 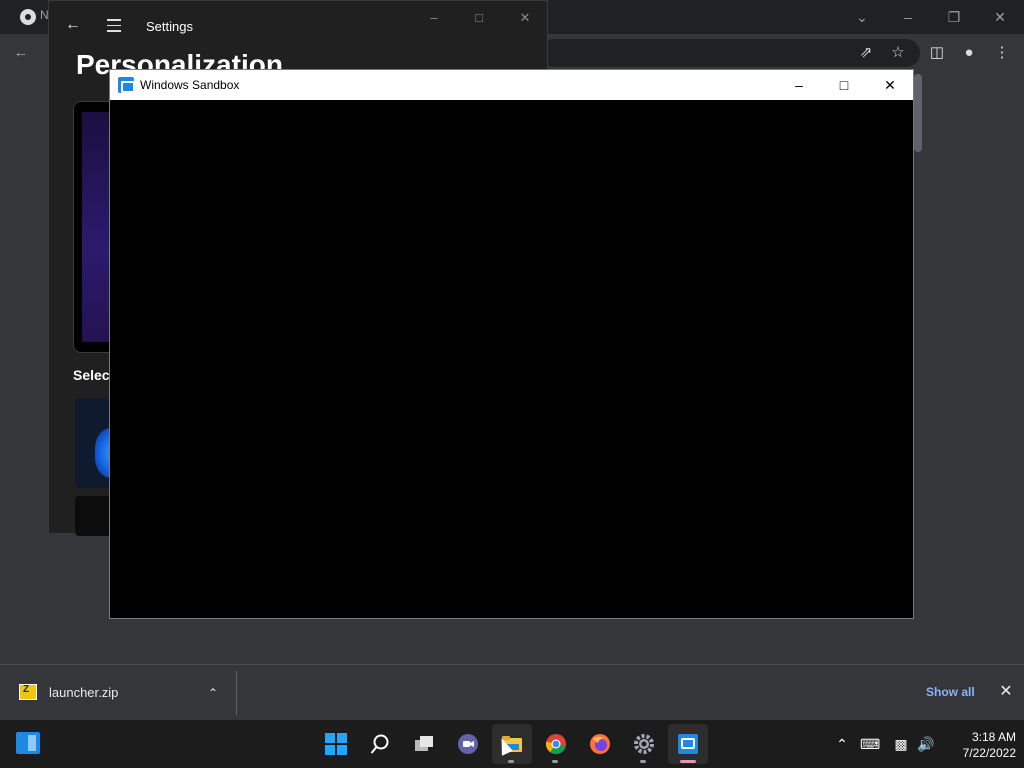 I want to click on close-icon: ✕, so click(x=1006, y=692).